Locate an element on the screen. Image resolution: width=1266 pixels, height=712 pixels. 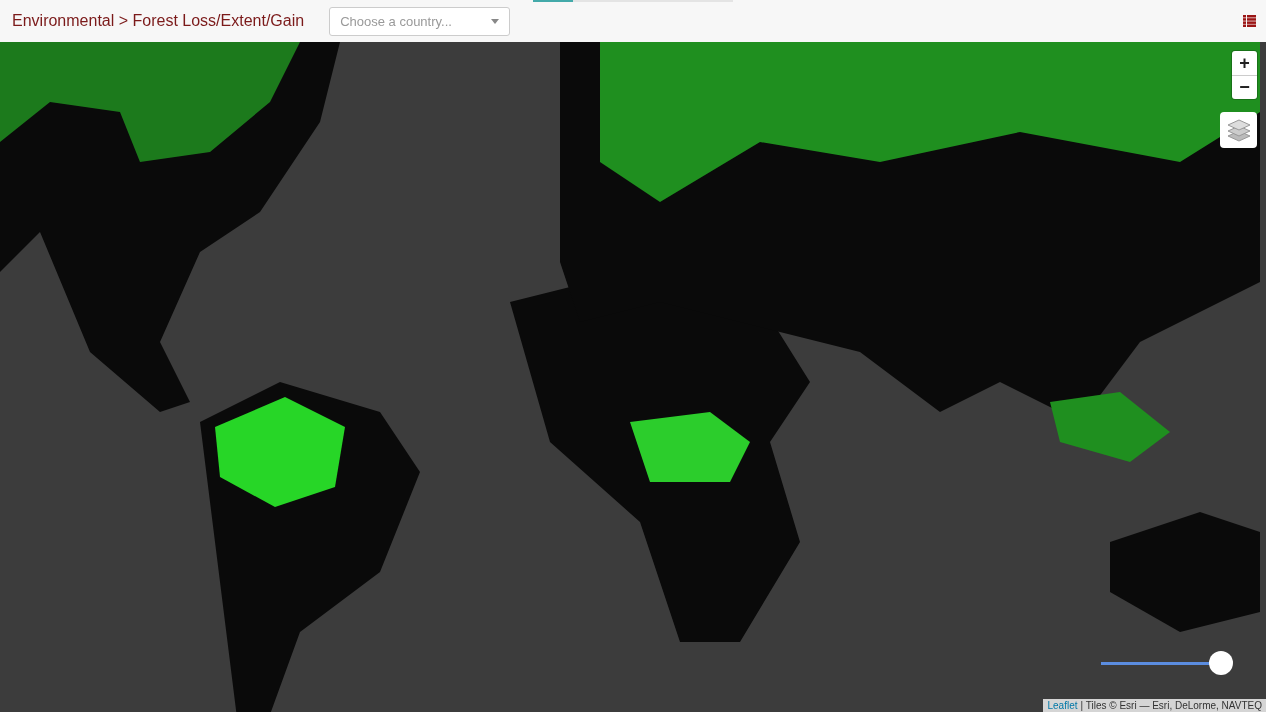
leaflet-link: Leaflet is located at coordinates (1062, 705).